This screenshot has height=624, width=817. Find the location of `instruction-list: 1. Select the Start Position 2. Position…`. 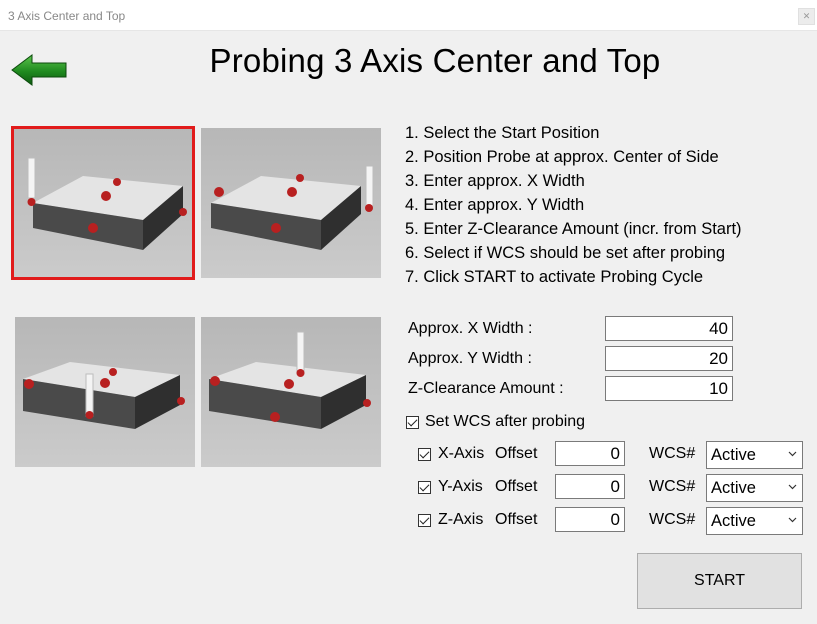

instruction-list: 1. Select the Start Position 2. Position… is located at coordinates (573, 208).